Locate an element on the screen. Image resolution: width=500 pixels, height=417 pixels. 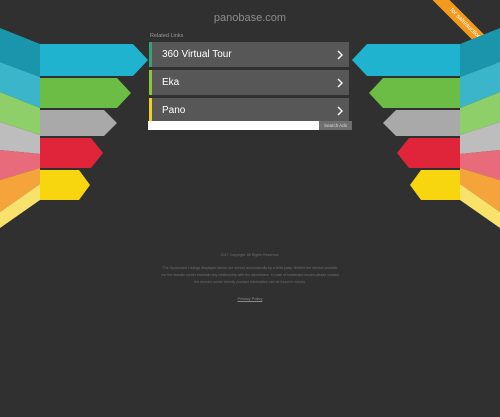
left-arrow-red is located at coordinates (71, 153).